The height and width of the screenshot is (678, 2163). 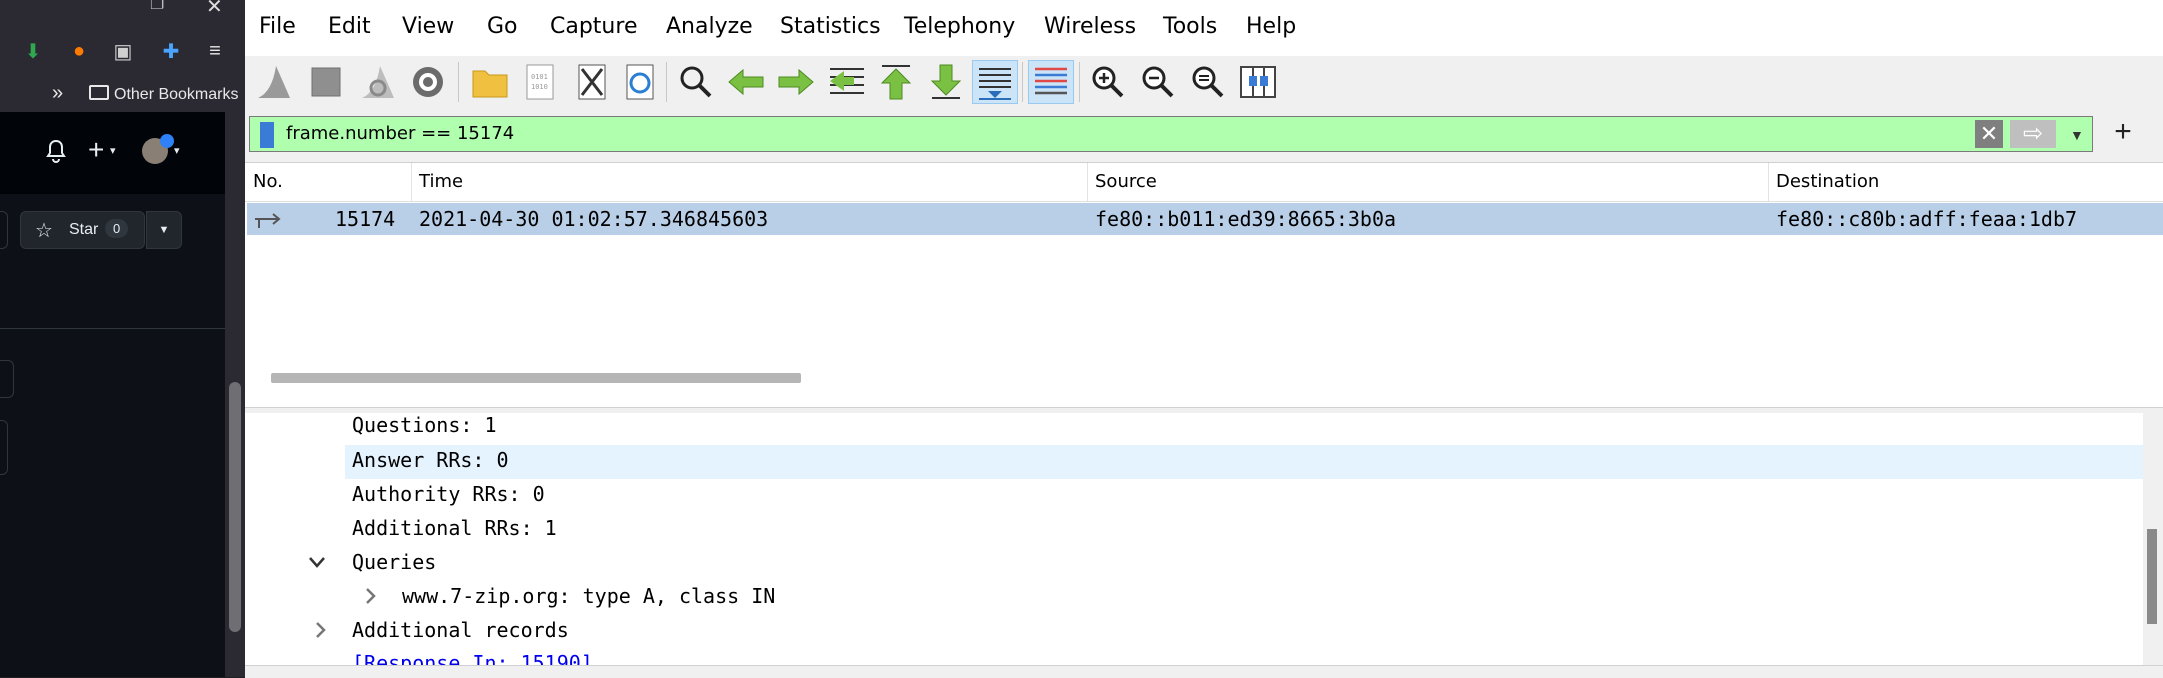 I want to click on column-header-time: Time, so click(x=441, y=181).